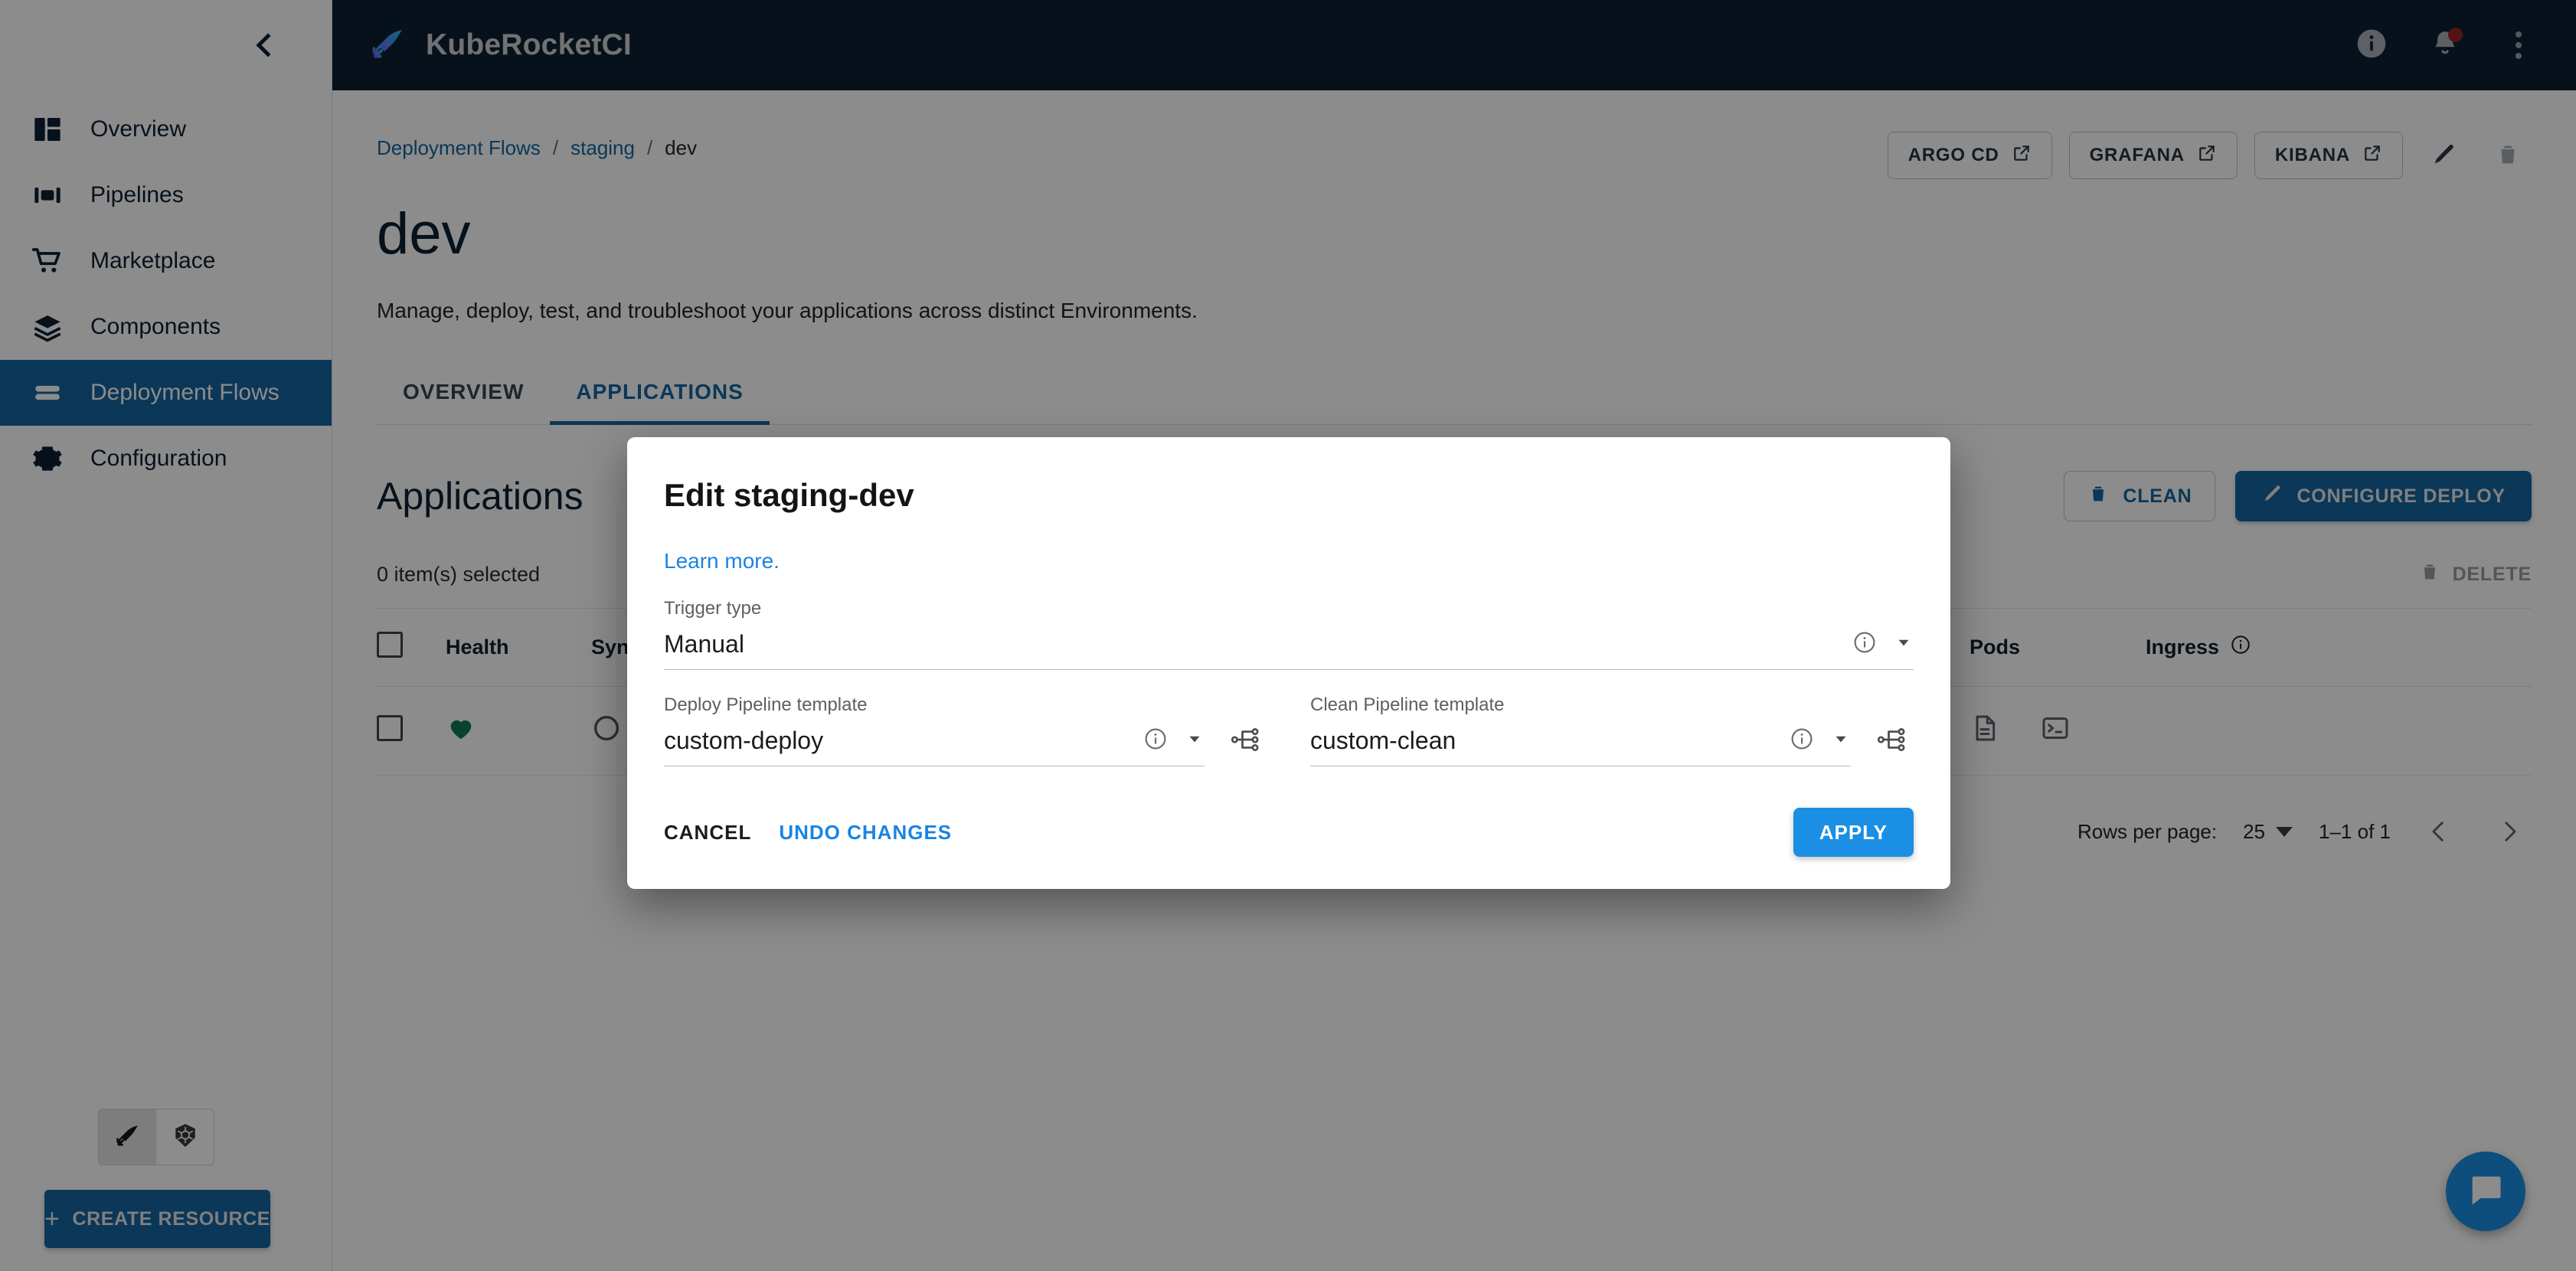 This screenshot has height=1271, width=2576. What do you see at coordinates (722, 561) in the screenshot?
I see `learn-more-link: Learn more.` at bounding box center [722, 561].